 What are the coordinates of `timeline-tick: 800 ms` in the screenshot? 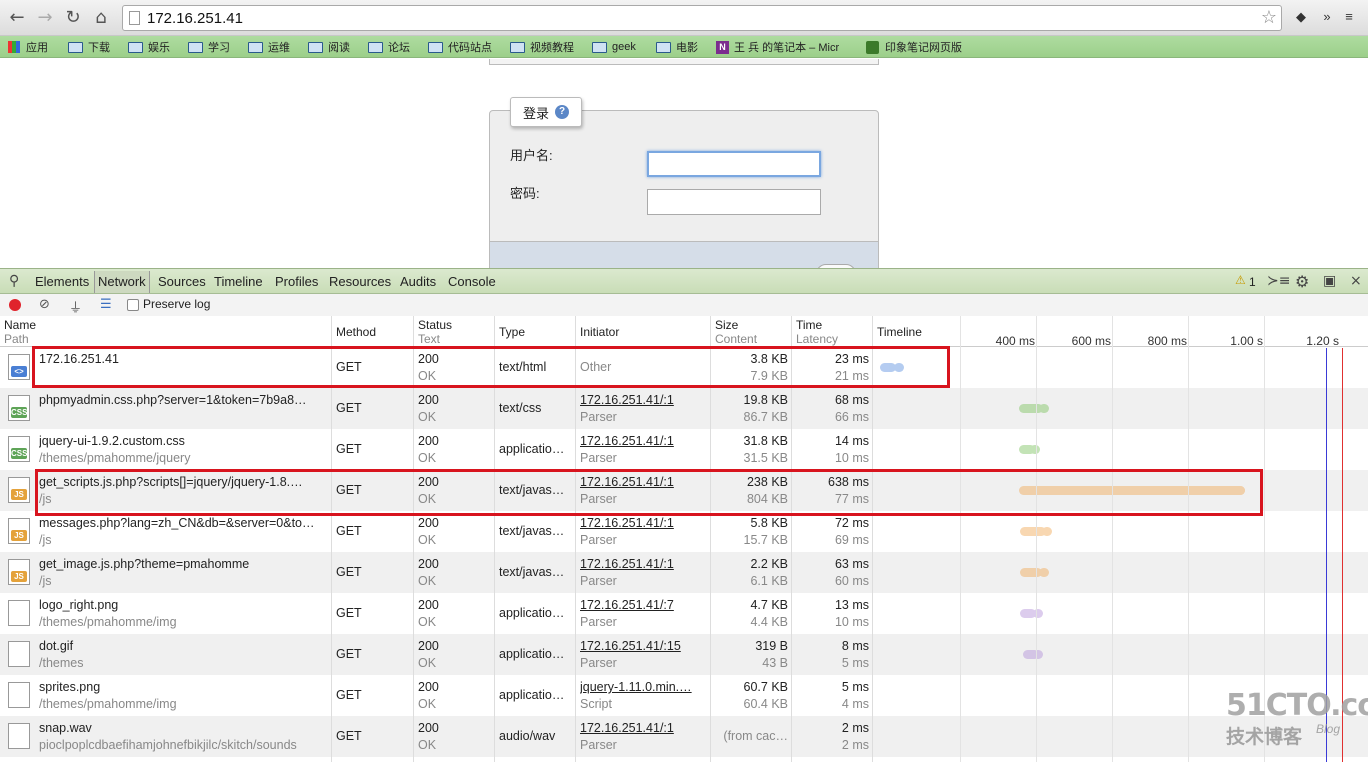 It's located at (1167, 341).